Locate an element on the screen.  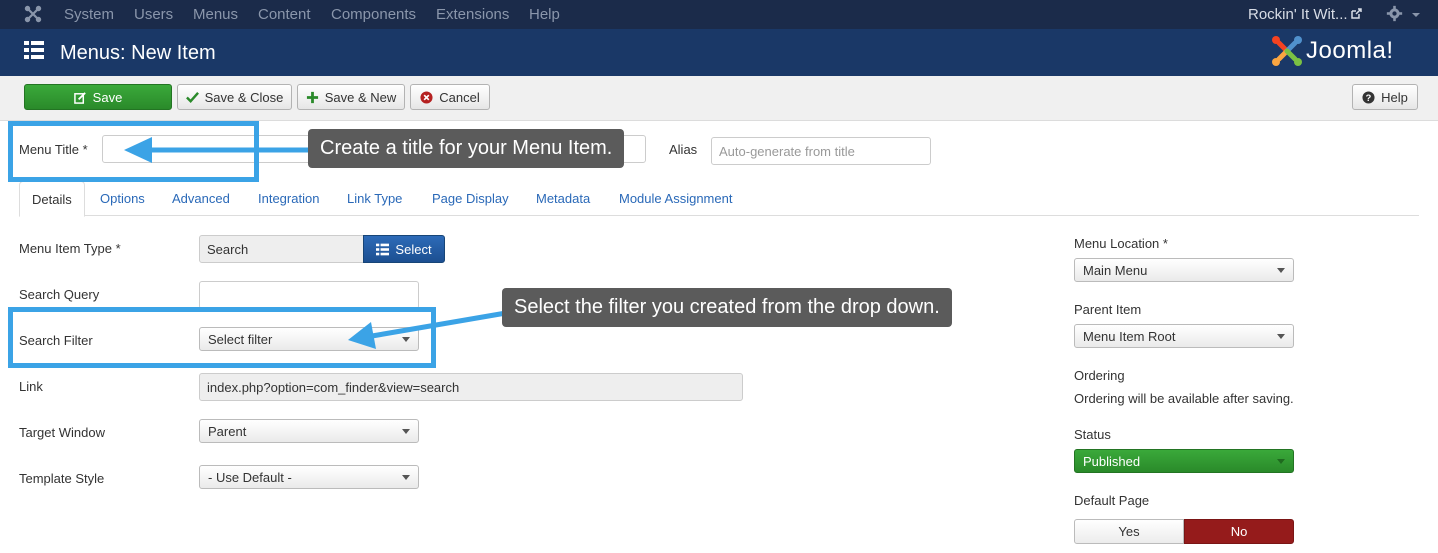
alias-label: Alias is located at coordinates (683, 149).